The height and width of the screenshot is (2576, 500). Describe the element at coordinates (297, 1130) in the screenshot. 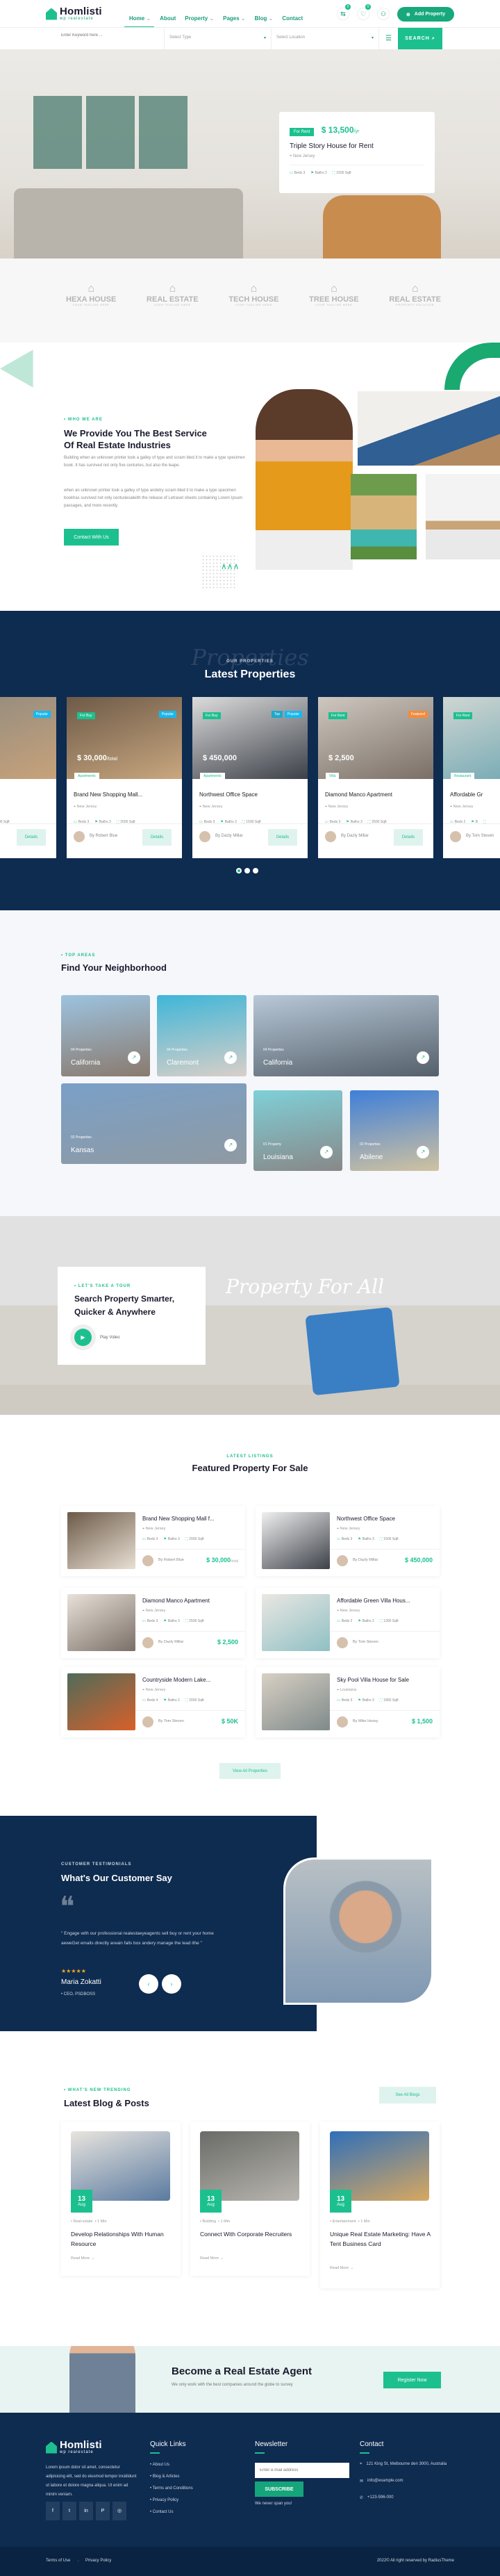

I see `area-tile: 01 Property Louisiana ↗` at that location.